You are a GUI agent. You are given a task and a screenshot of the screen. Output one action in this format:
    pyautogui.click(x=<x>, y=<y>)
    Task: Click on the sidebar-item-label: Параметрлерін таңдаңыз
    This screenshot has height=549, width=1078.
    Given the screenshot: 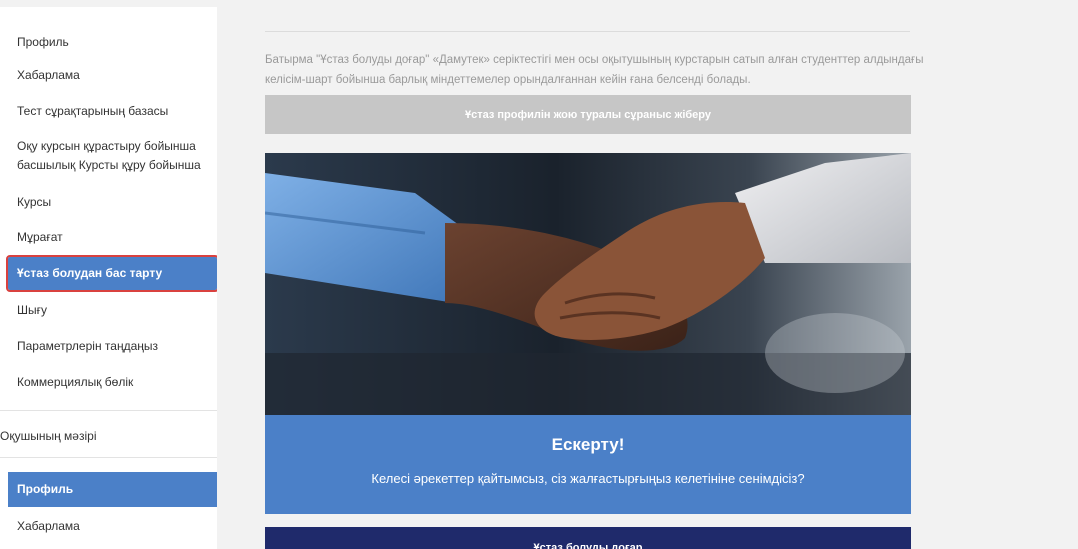 What is the action you would take?
    pyautogui.click(x=87, y=345)
    